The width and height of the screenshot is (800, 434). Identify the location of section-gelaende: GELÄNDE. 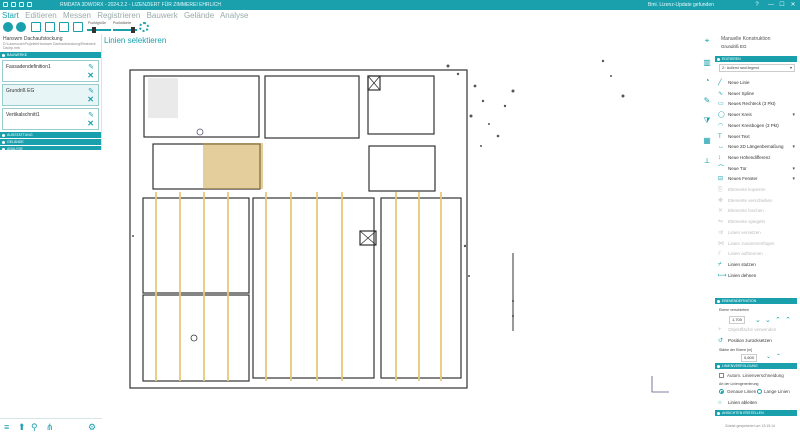
(50, 142).